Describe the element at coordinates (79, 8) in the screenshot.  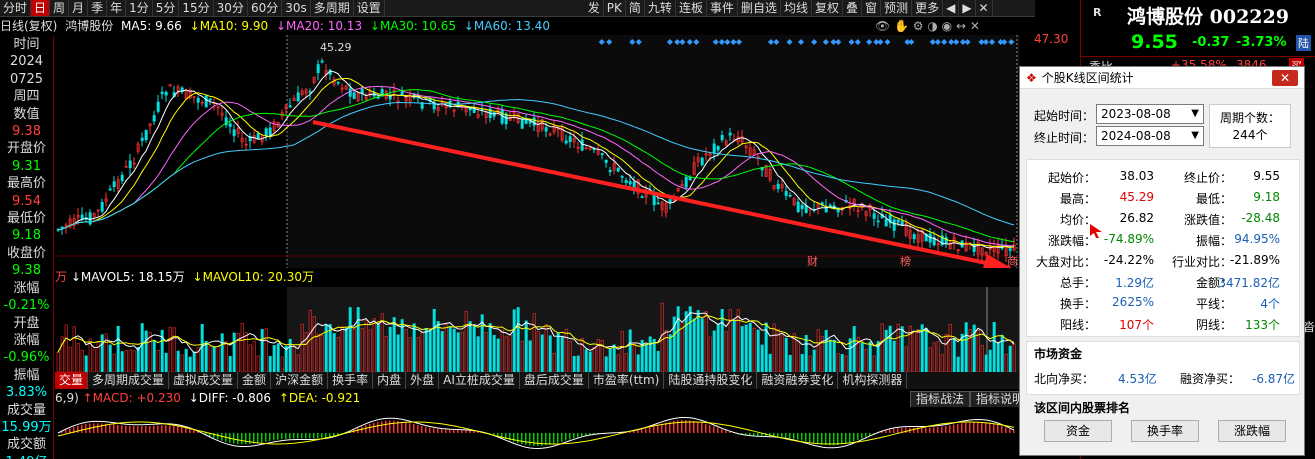
I see `period-tab-3: 月` at that location.